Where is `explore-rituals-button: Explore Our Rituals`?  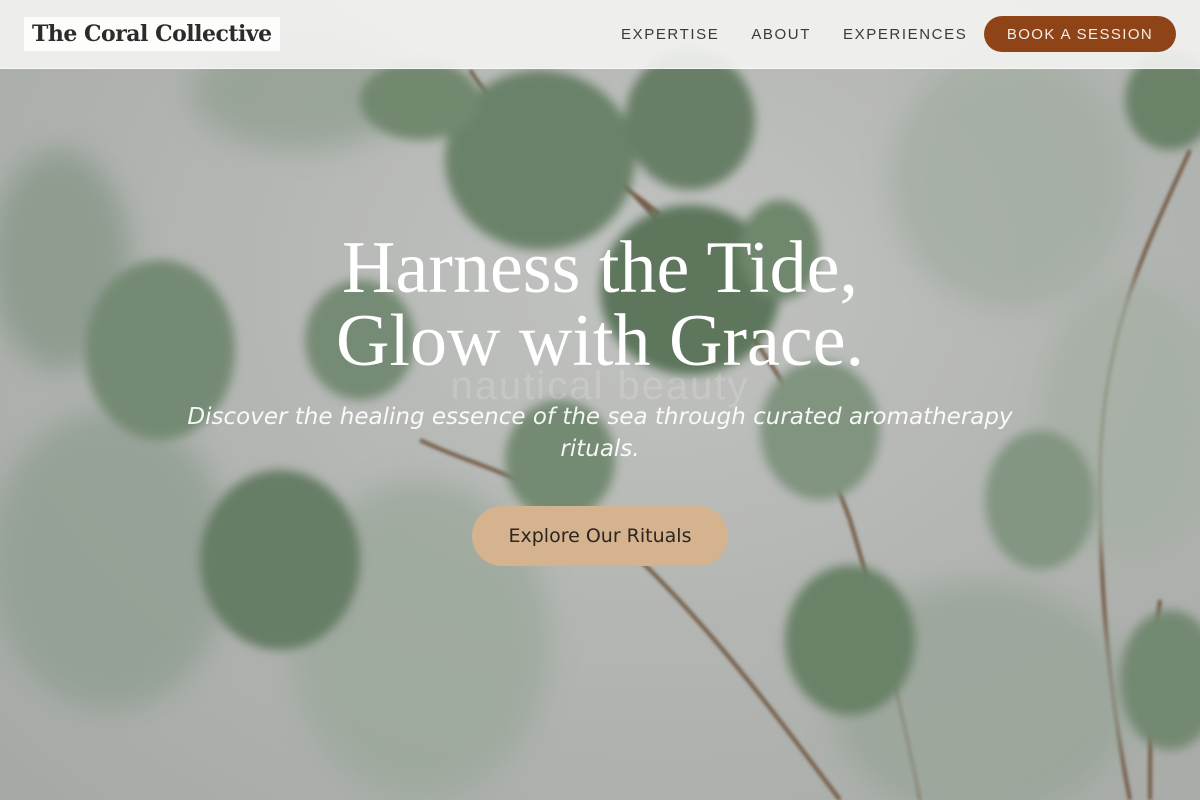
explore-rituals-button: Explore Our Rituals is located at coordinates (600, 536).